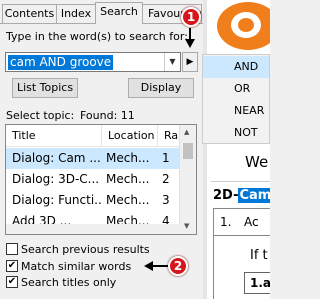  Describe the element at coordinates (107, 115) in the screenshot. I see `found-count: Found: 11` at that location.